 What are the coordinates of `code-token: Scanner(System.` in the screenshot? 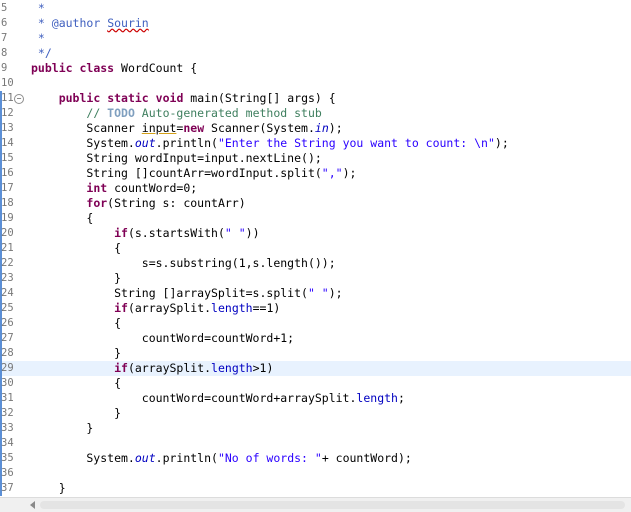 It's located at (259, 128).